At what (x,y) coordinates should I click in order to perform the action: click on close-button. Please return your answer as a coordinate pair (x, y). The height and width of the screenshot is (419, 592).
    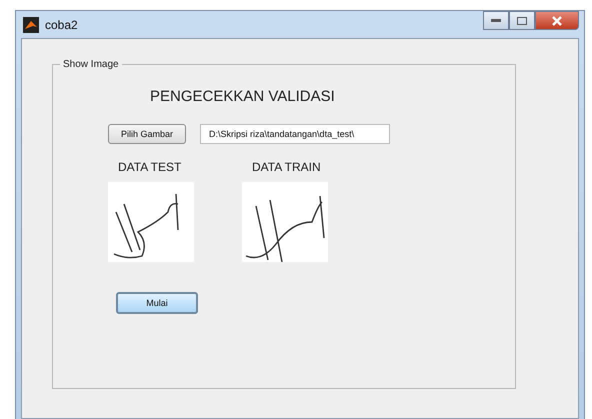
    Looking at the image, I should click on (557, 20).